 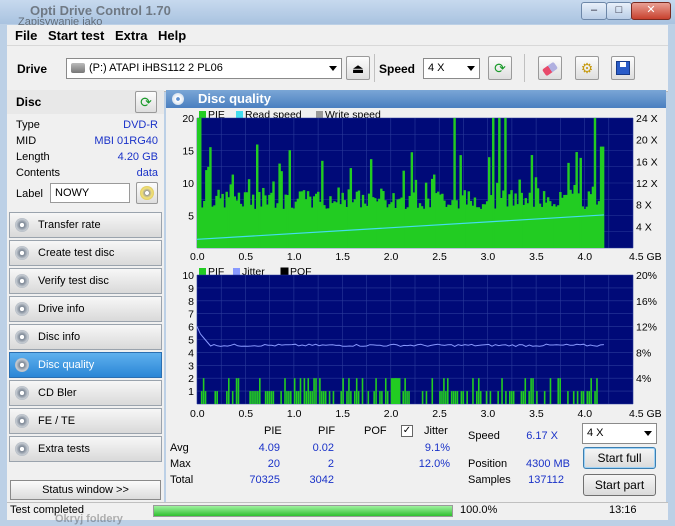 I want to click on nav-disc-info: Disc info, so click(x=85, y=337).